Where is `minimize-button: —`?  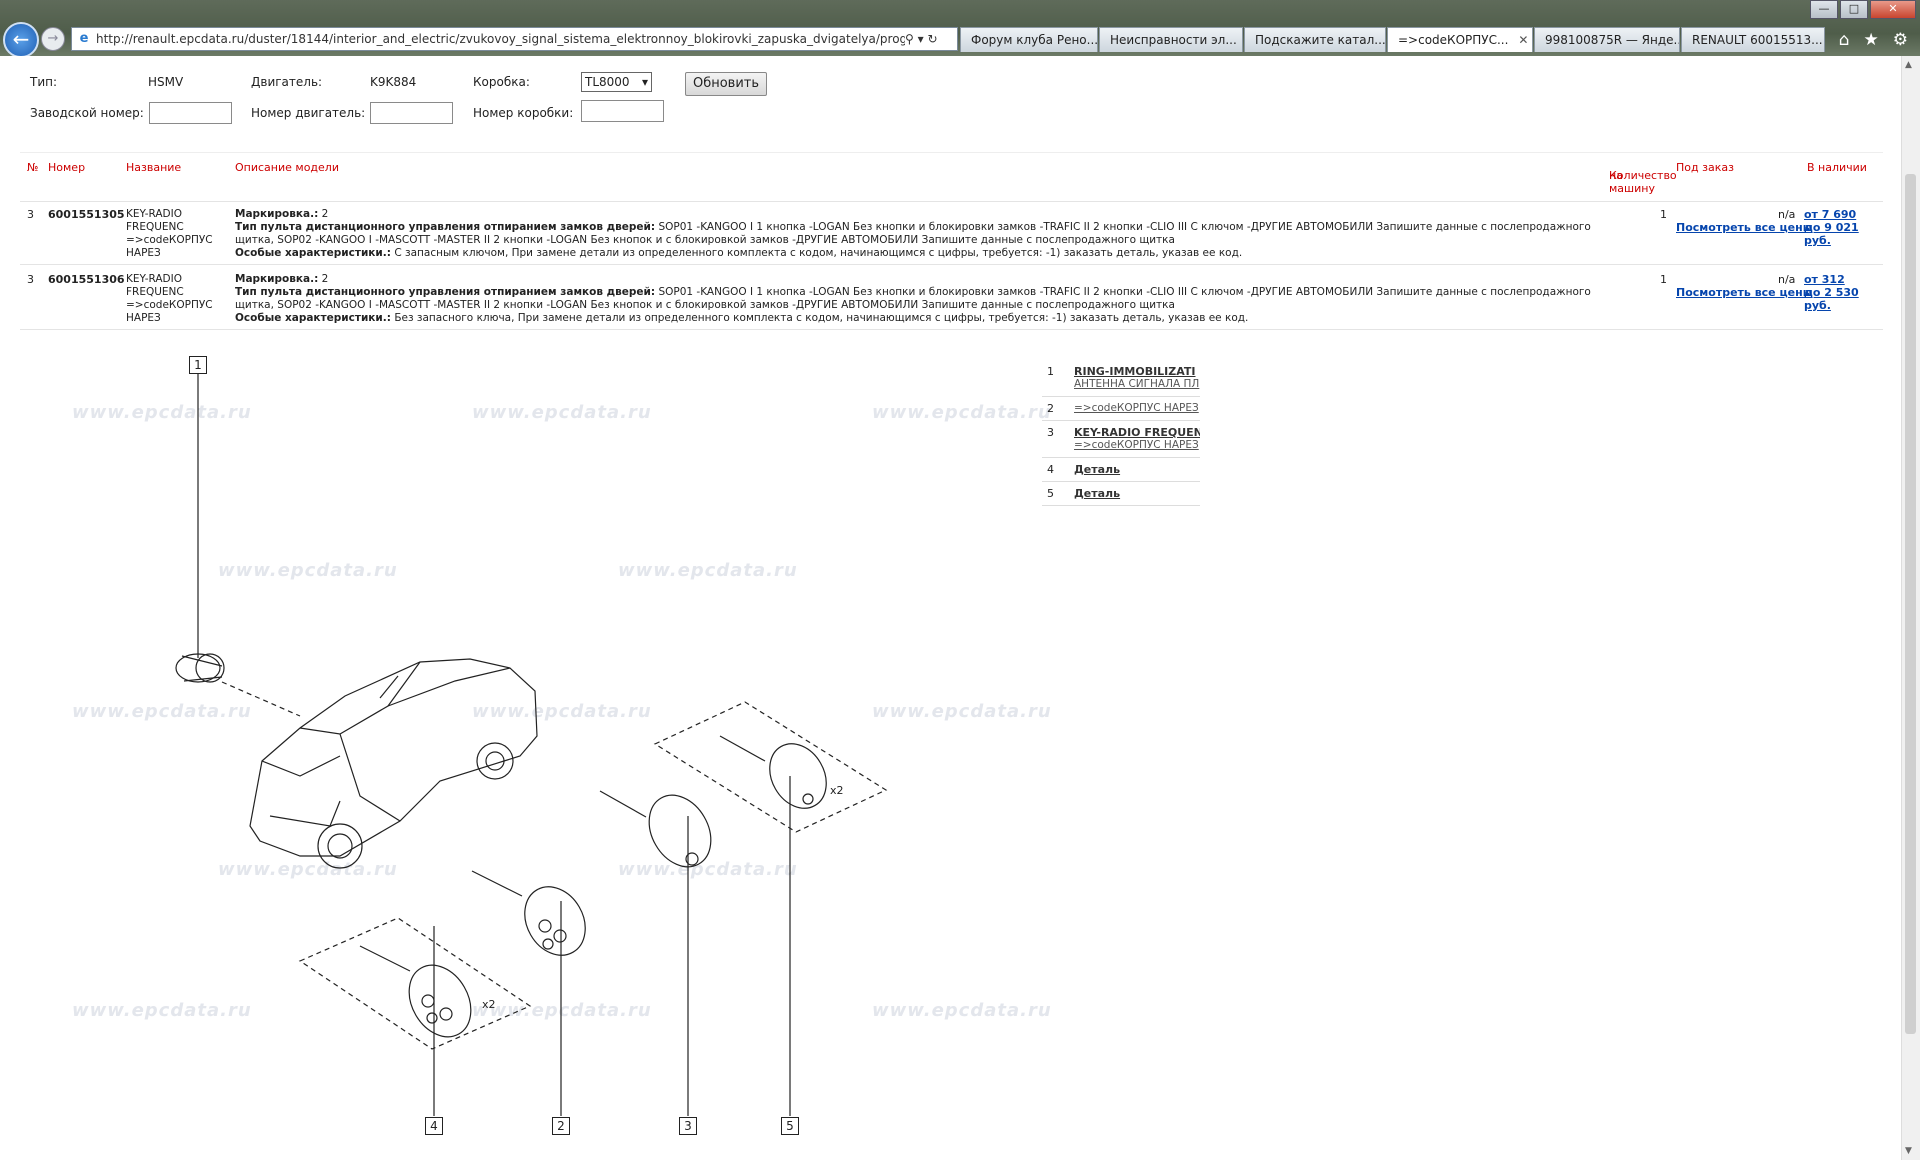
minimize-button: — is located at coordinates (1824, 9).